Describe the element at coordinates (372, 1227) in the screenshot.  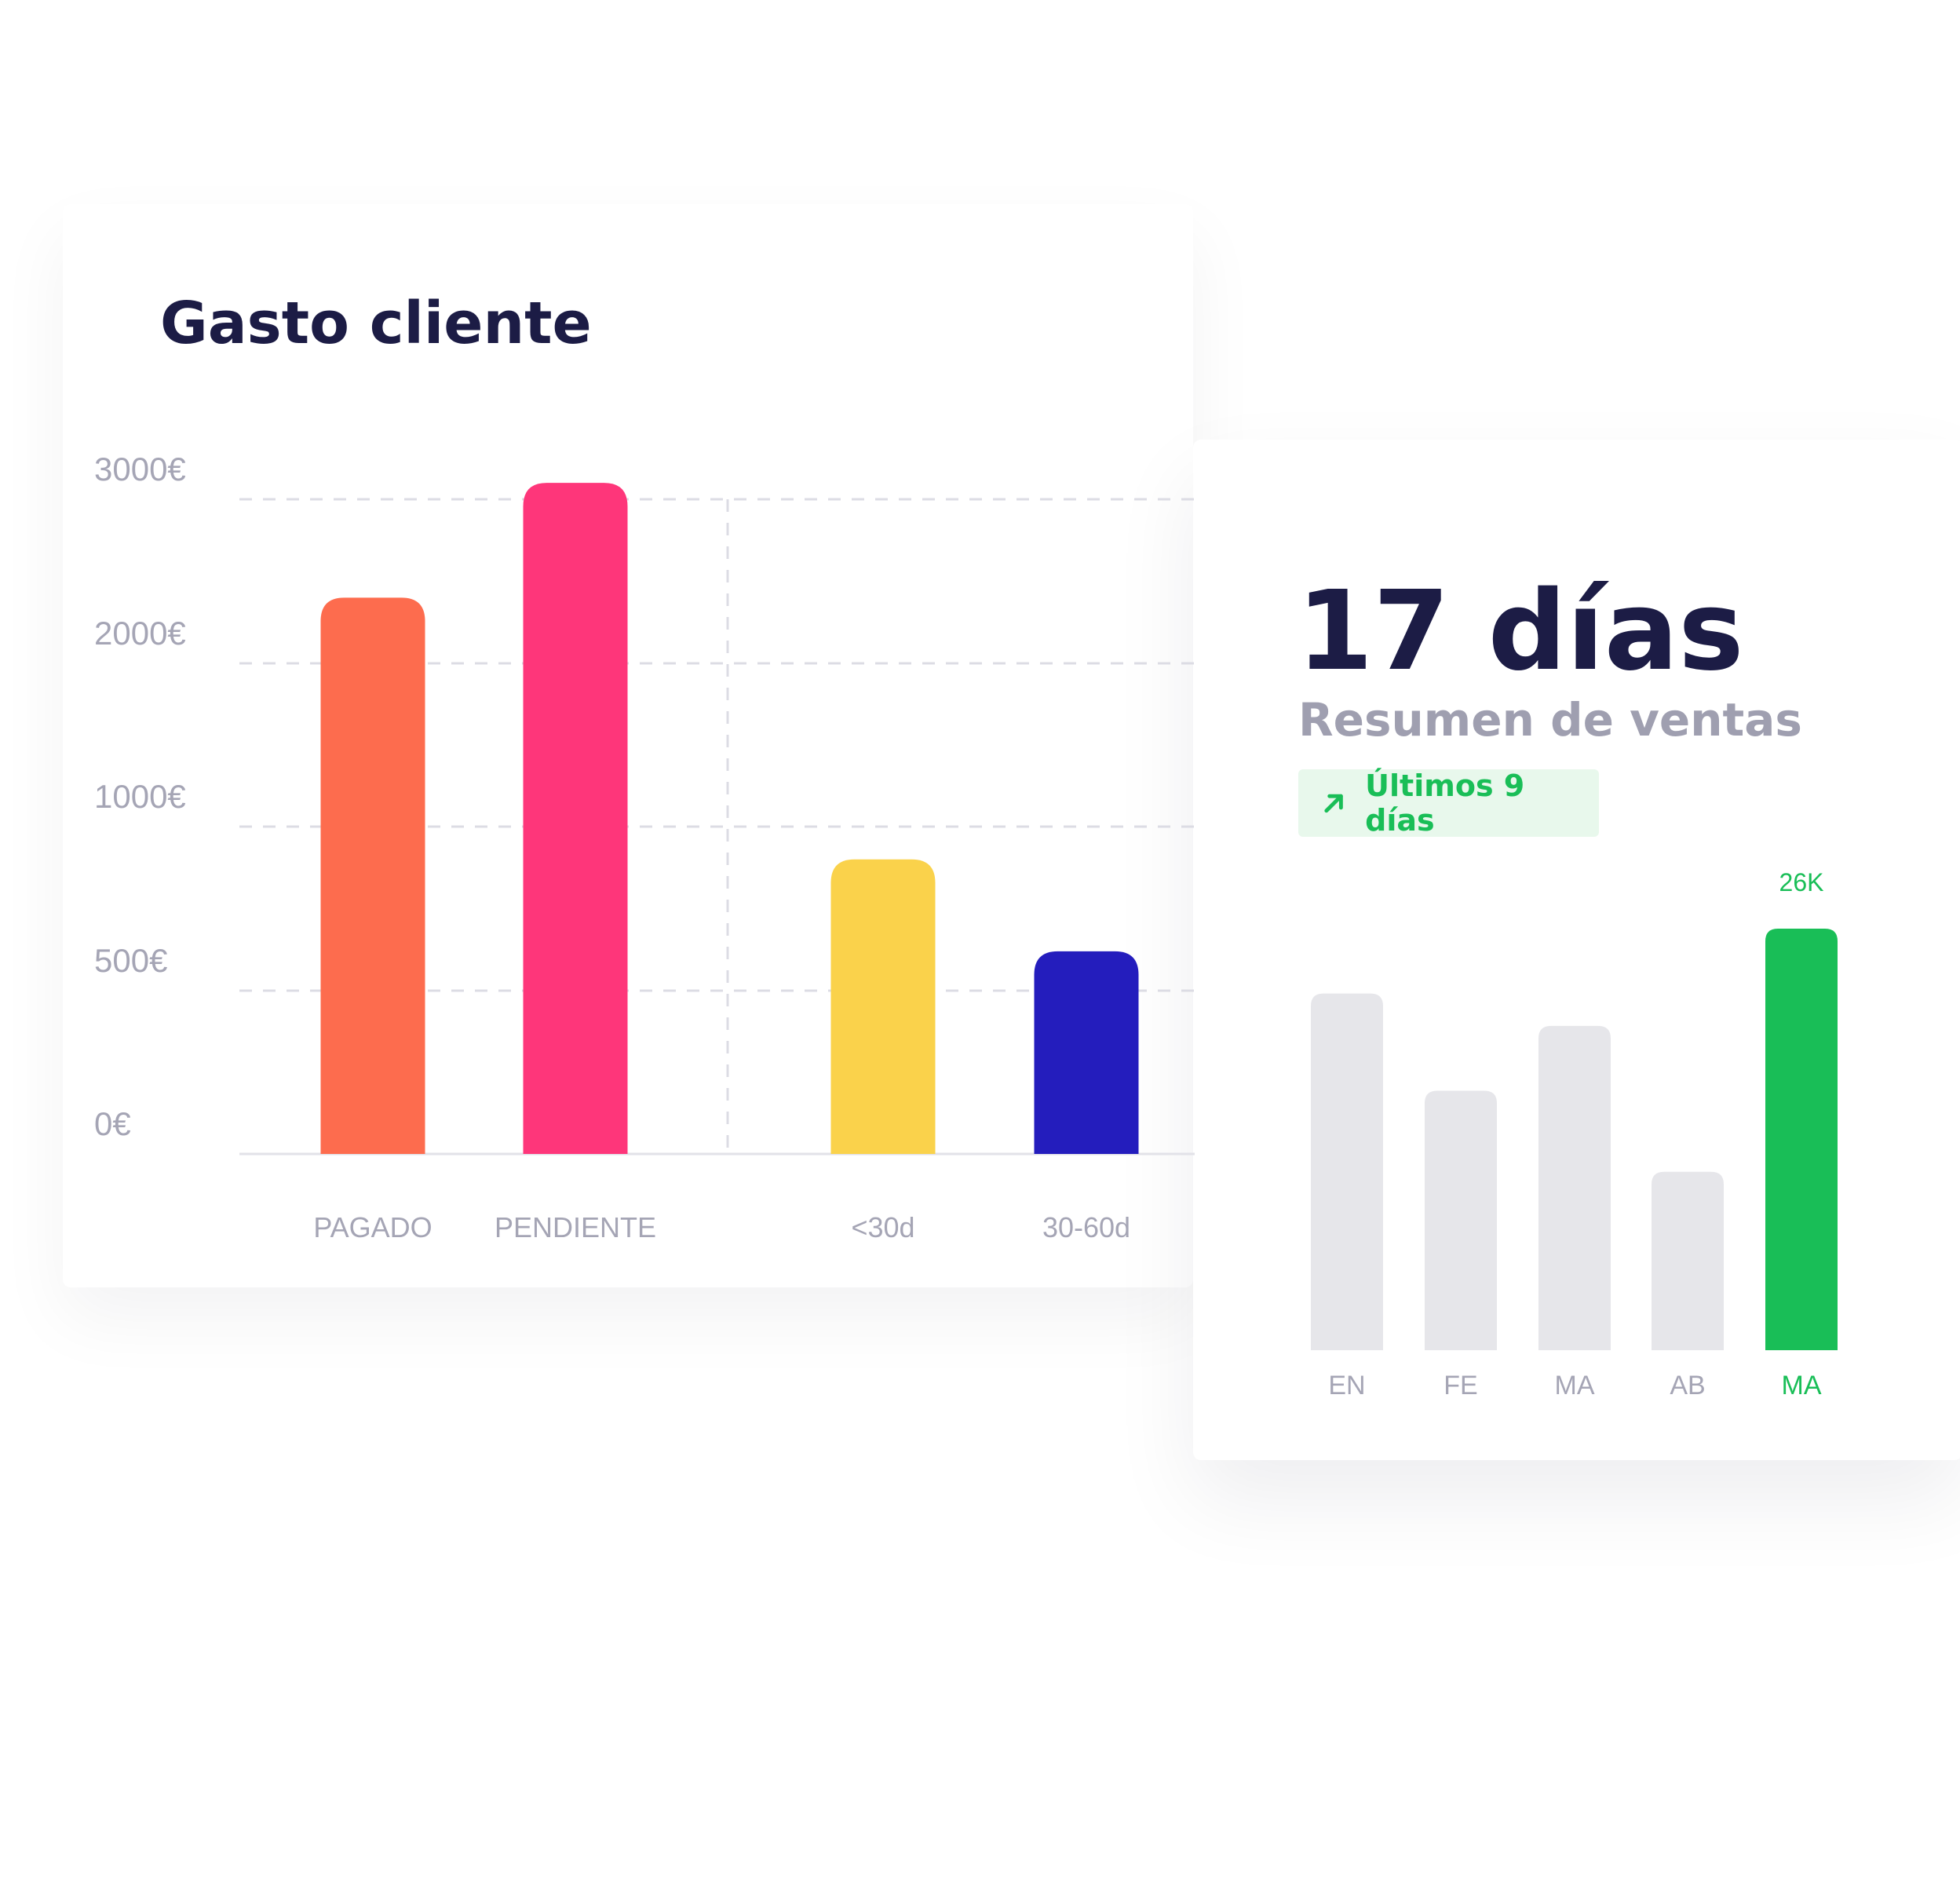
I see `x-tick-label: PAGADO` at that location.